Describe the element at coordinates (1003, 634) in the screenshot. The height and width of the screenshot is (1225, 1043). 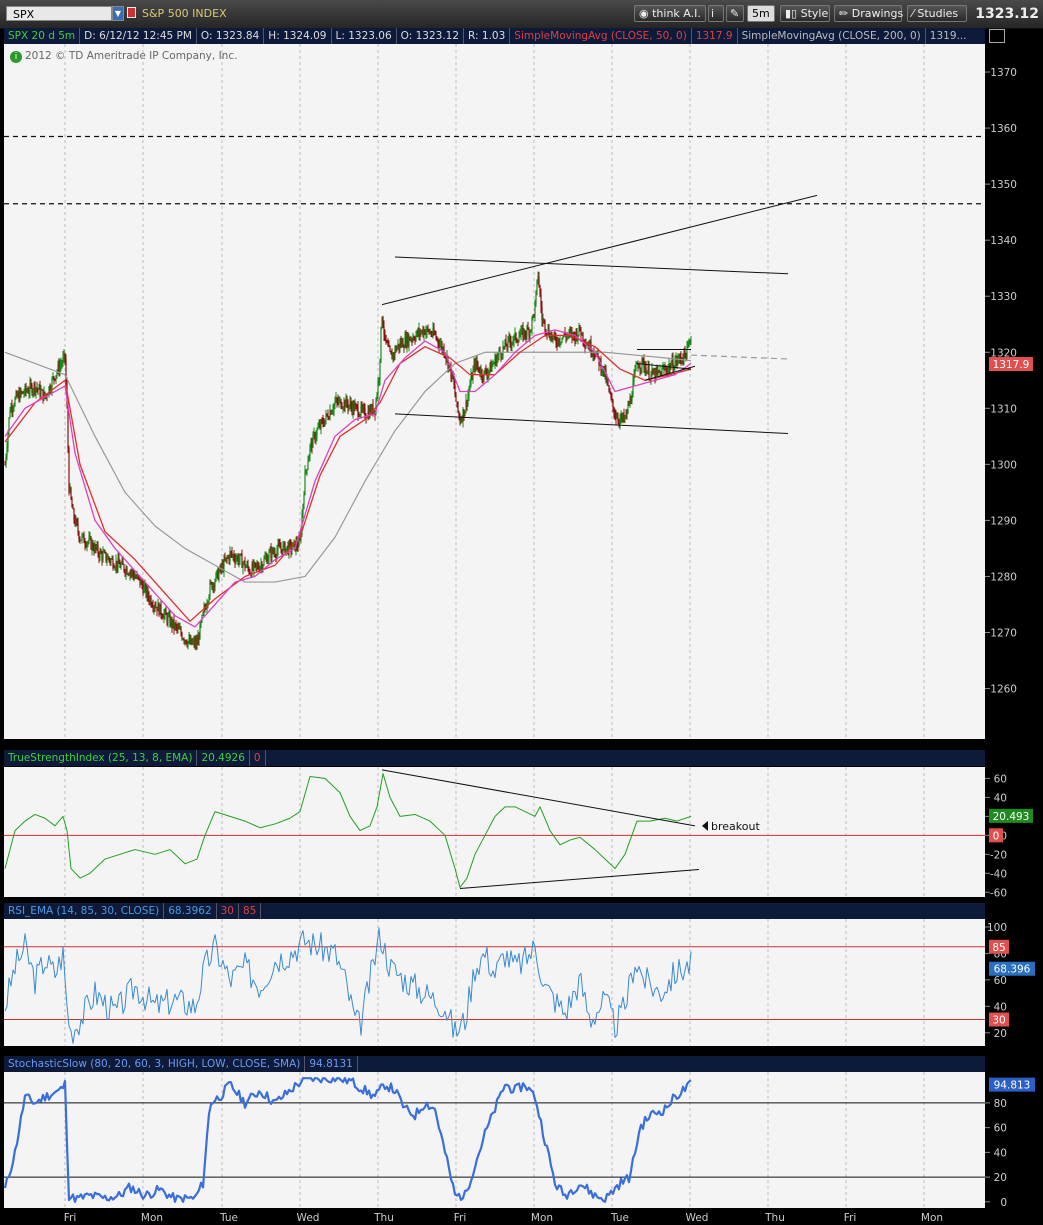
I see `y-tick-label: 1270` at that location.